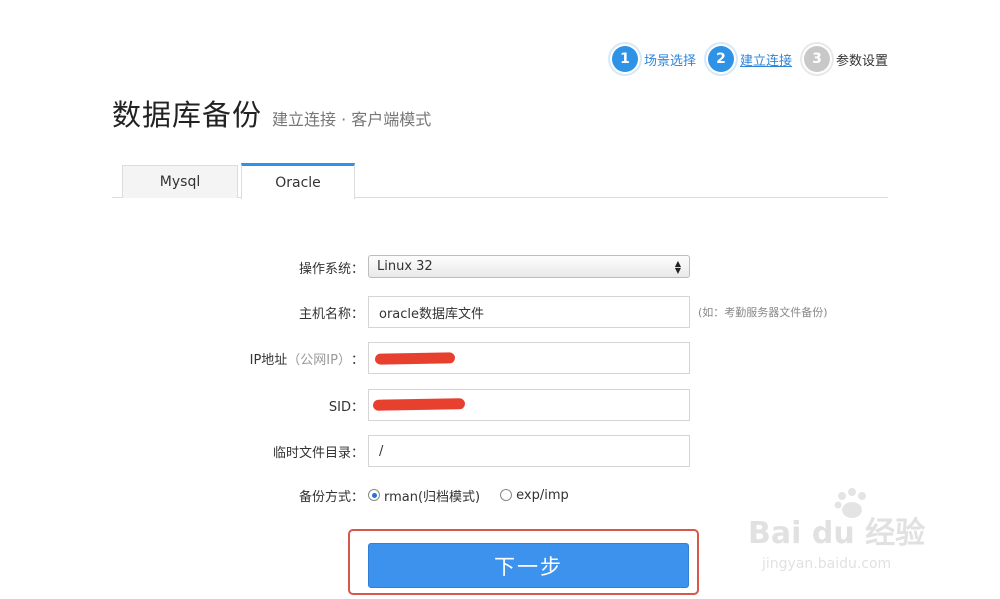 The height and width of the screenshot is (599, 1000). Describe the element at coordinates (268, 360) in the screenshot. I see `ip-label-main: IP地址` at that location.